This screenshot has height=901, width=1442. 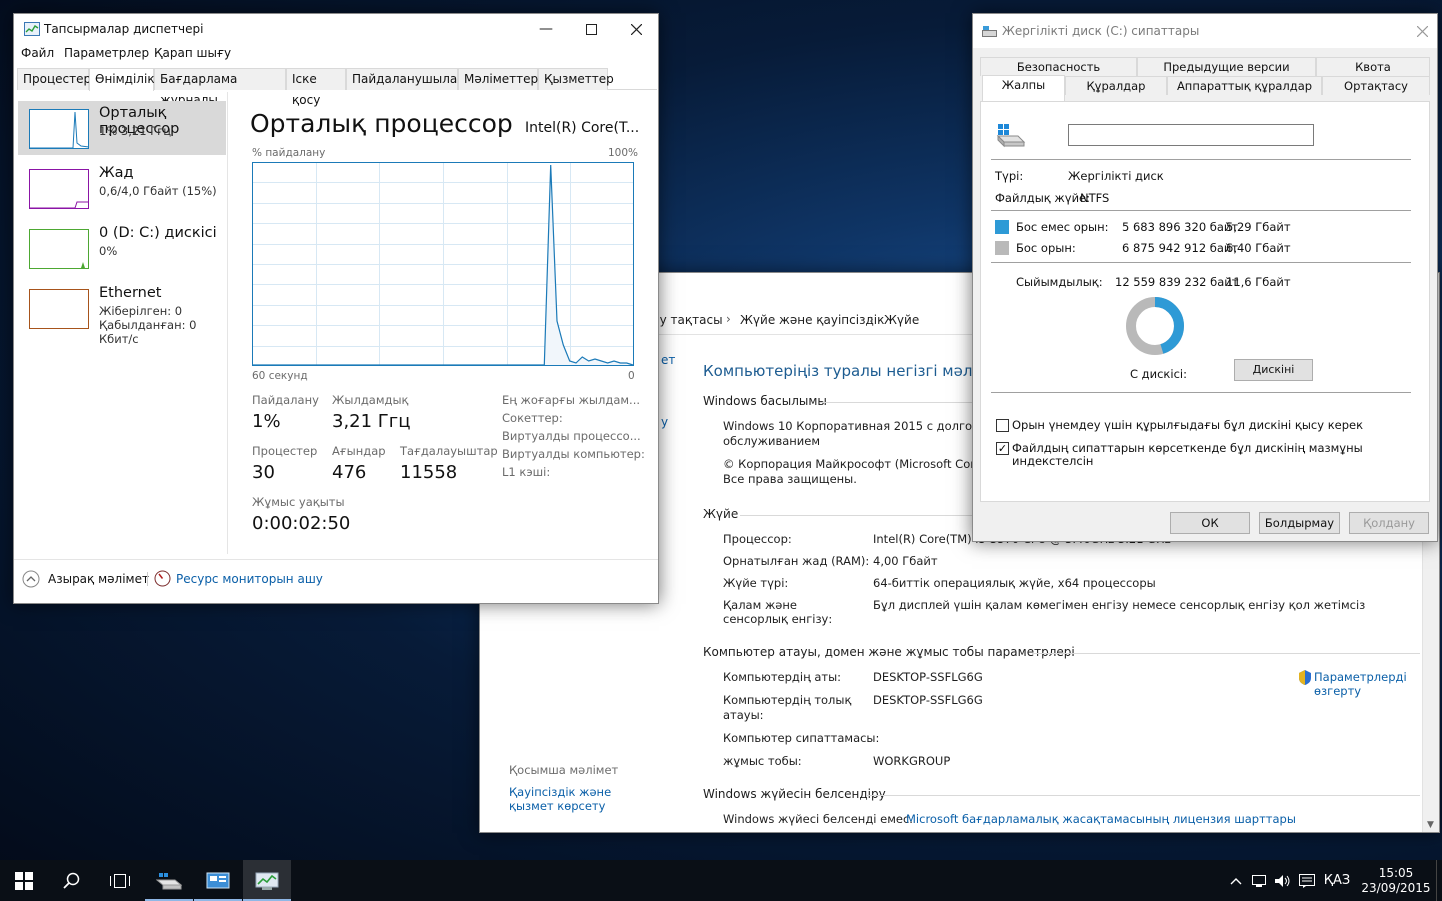 What do you see at coordinates (1002, 425) in the screenshot?
I see `compress-checkbox` at bounding box center [1002, 425].